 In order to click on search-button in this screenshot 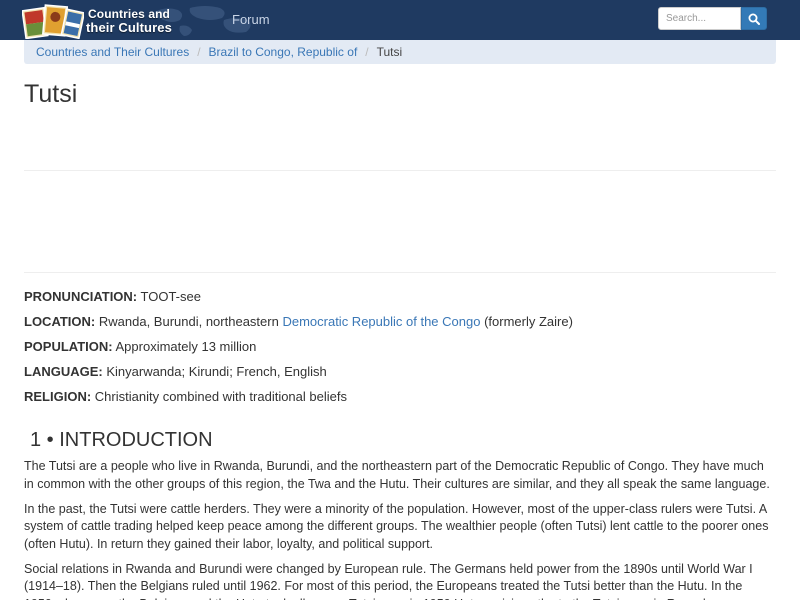, I will do `click(754, 18)`.